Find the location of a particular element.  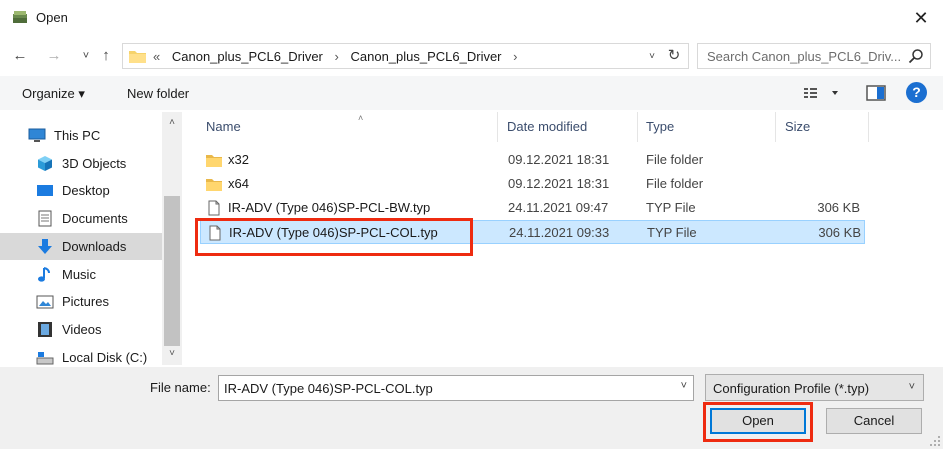

sort-ascending-icon: ˄ is located at coordinates (361, 118).